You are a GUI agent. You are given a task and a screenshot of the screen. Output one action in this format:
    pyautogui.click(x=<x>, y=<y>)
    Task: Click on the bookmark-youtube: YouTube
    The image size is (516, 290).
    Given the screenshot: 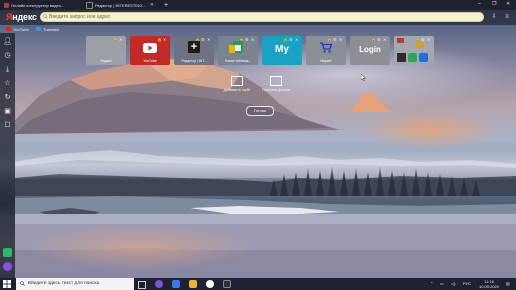 What is the action you would take?
    pyautogui.click(x=17, y=29)
    